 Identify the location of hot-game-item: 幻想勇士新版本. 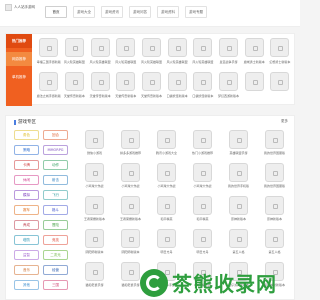
(280, 53).